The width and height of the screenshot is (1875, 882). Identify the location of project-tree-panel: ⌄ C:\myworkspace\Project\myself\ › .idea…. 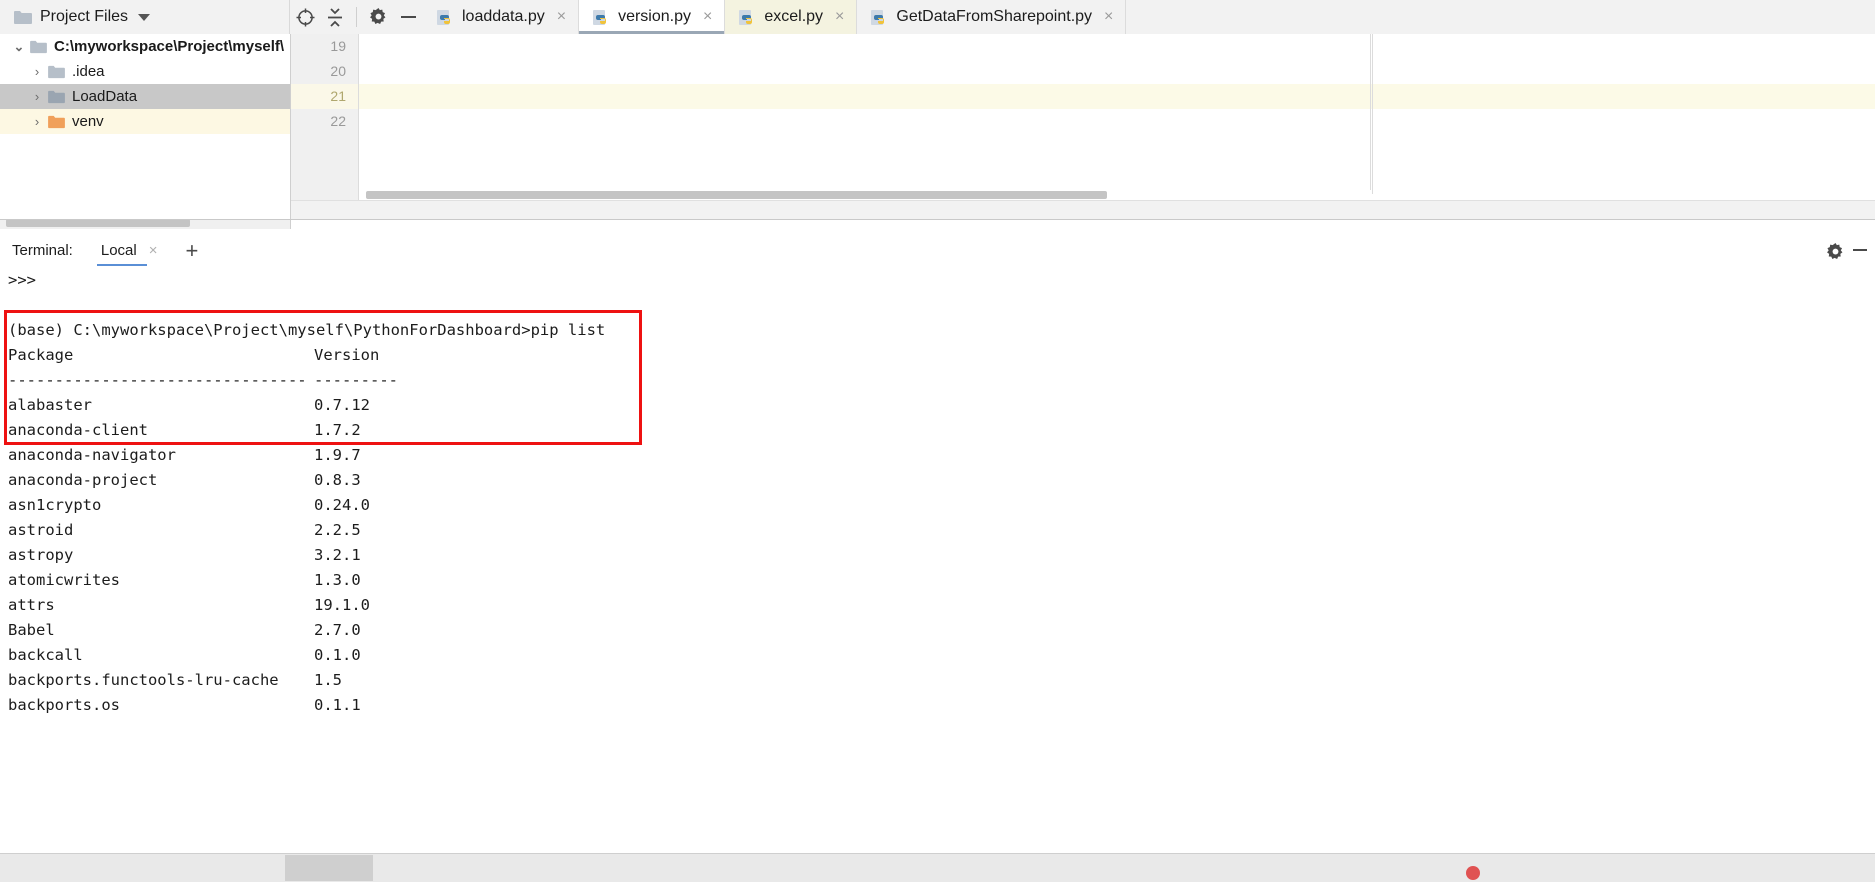
(145, 126).